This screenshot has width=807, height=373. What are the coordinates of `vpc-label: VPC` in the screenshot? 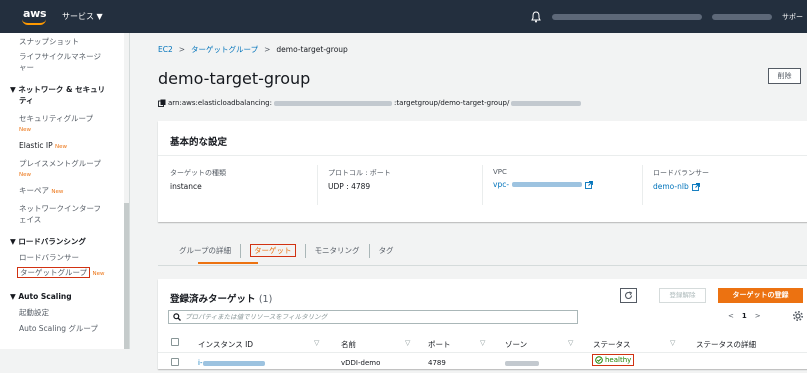 It's located at (500, 172).